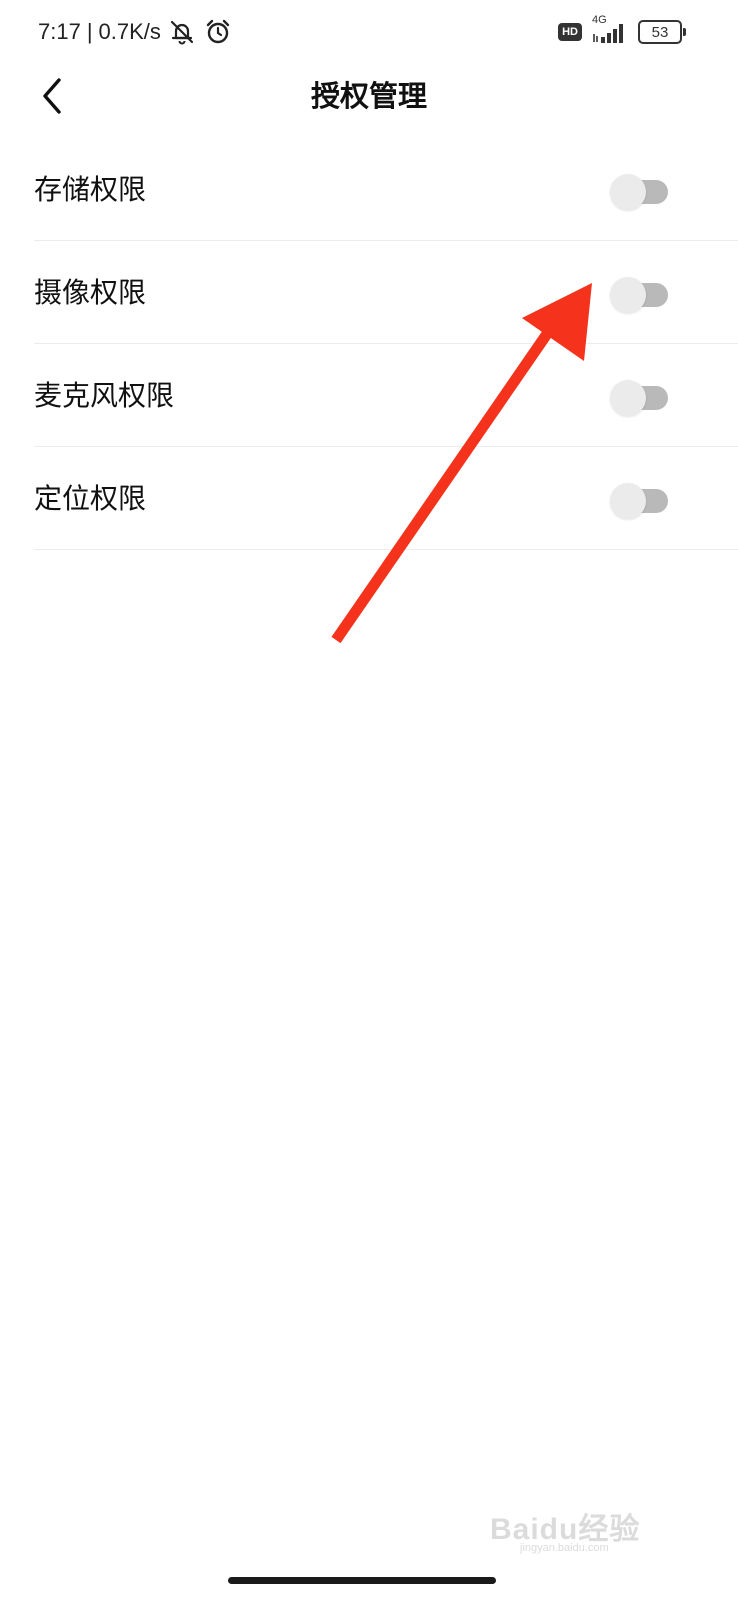 This screenshot has height=1600, width=738. I want to click on alarm-clock-icon, so click(218, 32).